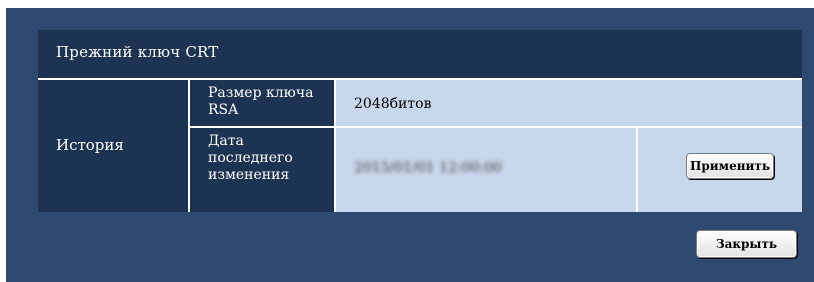 The height and width of the screenshot is (282, 814). What do you see at coordinates (261, 93) in the screenshot?
I see `rsa-key-size-label-line1: Размер ключа` at bounding box center [261, 93].